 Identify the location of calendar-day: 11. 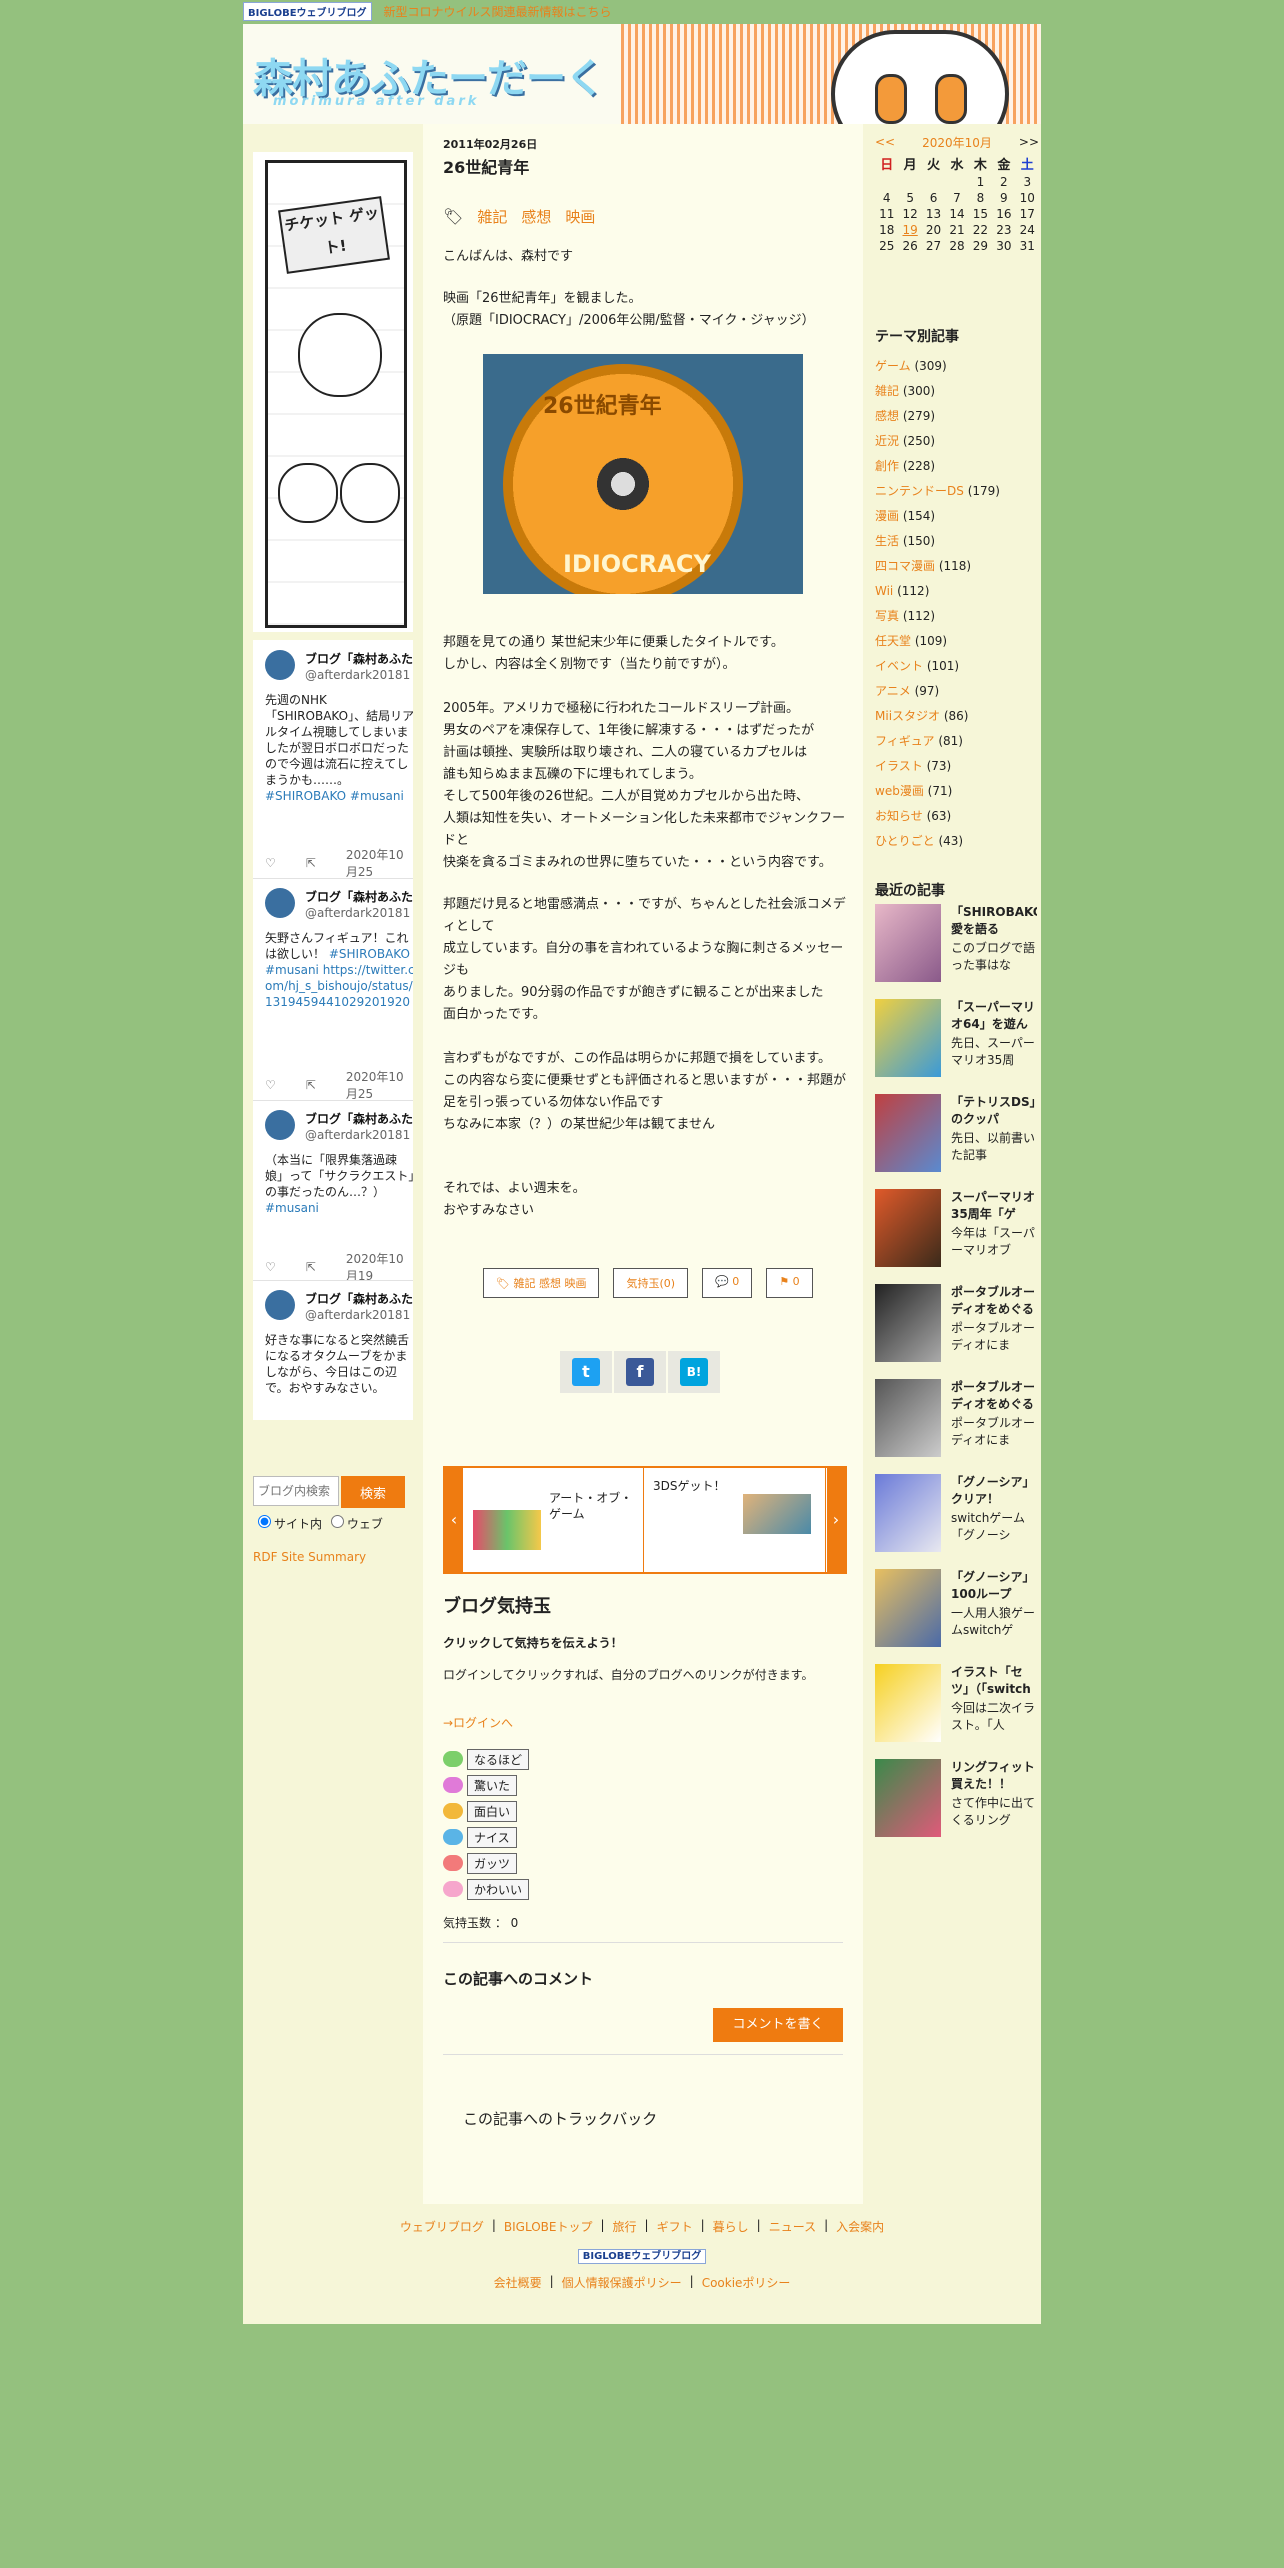
(886, 214).